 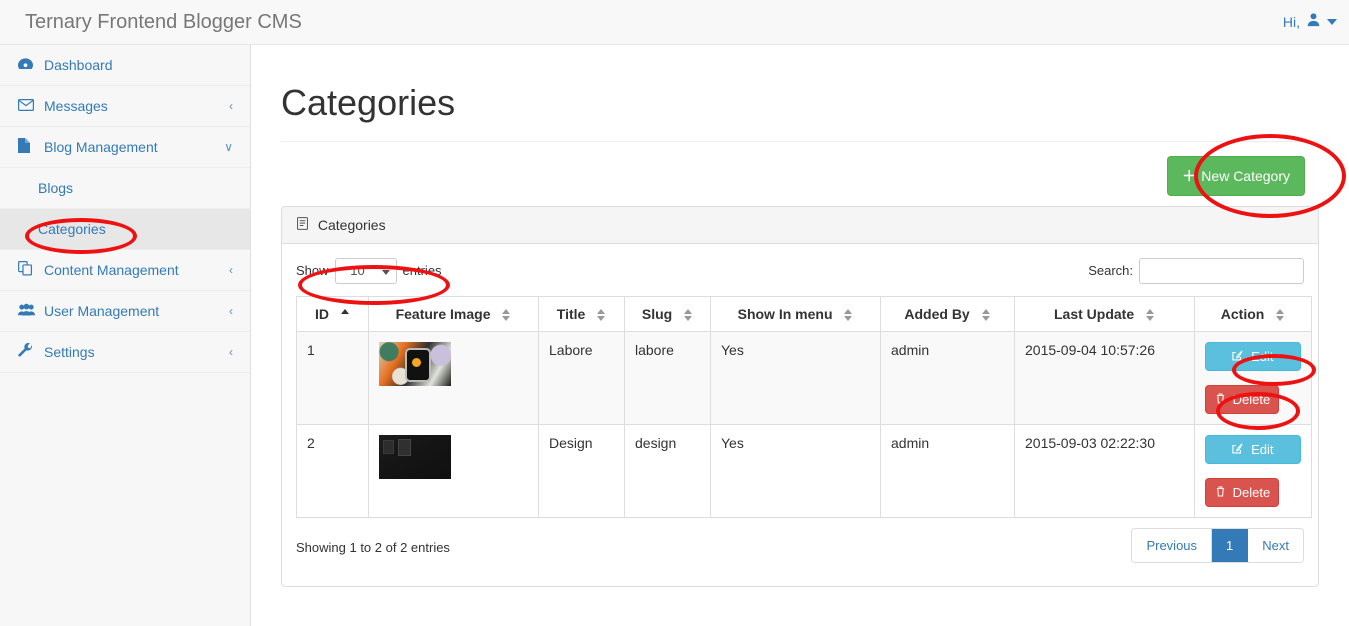 I want to click on sidebar-item-settings: Settings ‹, so click(x=125, y=352).